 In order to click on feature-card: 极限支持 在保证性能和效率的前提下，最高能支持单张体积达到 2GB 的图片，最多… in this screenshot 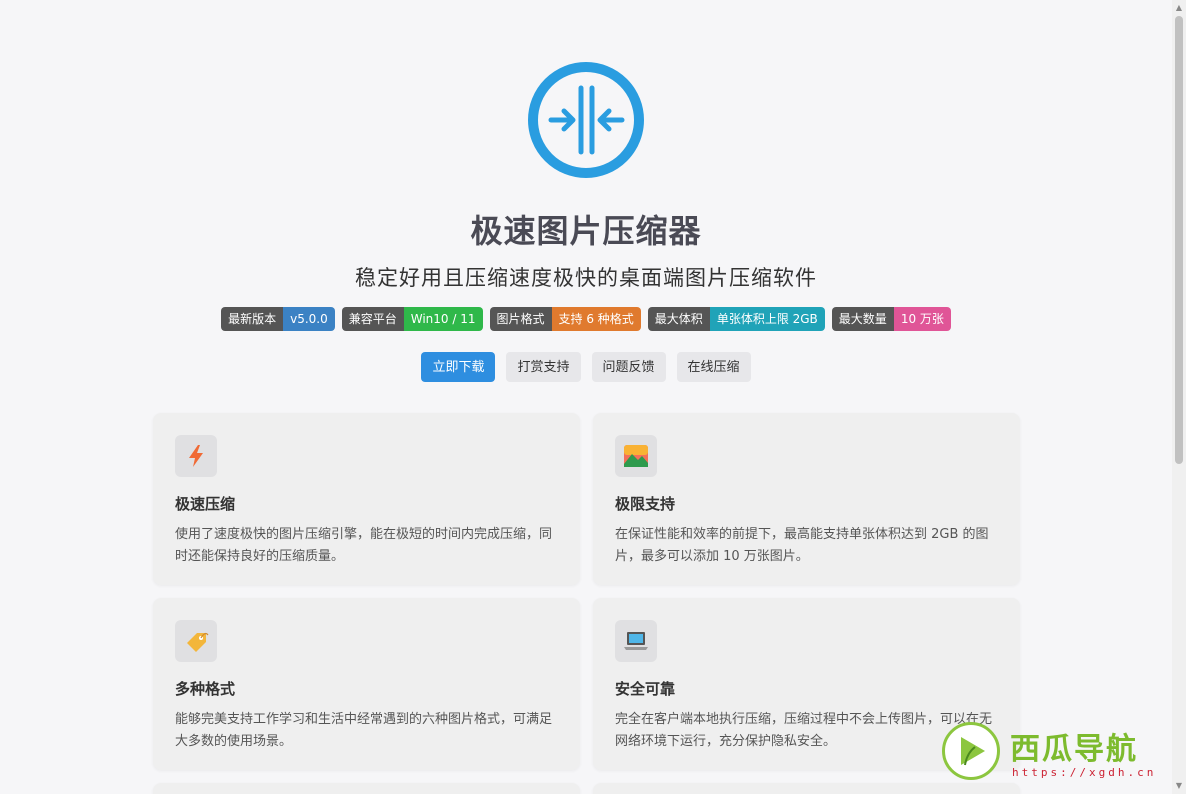, I will do `click(806, 499)`.